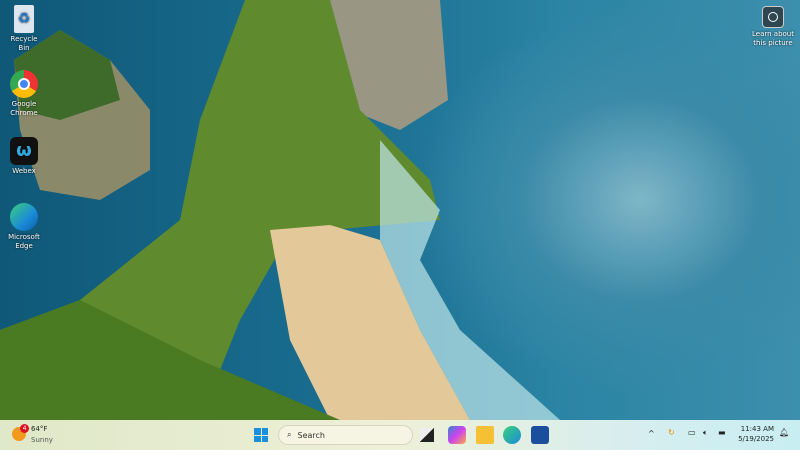 The image size is (800, 450). Describe the element at coordinates (261, 435) in the screenshot. I see `start-icon` at that location.